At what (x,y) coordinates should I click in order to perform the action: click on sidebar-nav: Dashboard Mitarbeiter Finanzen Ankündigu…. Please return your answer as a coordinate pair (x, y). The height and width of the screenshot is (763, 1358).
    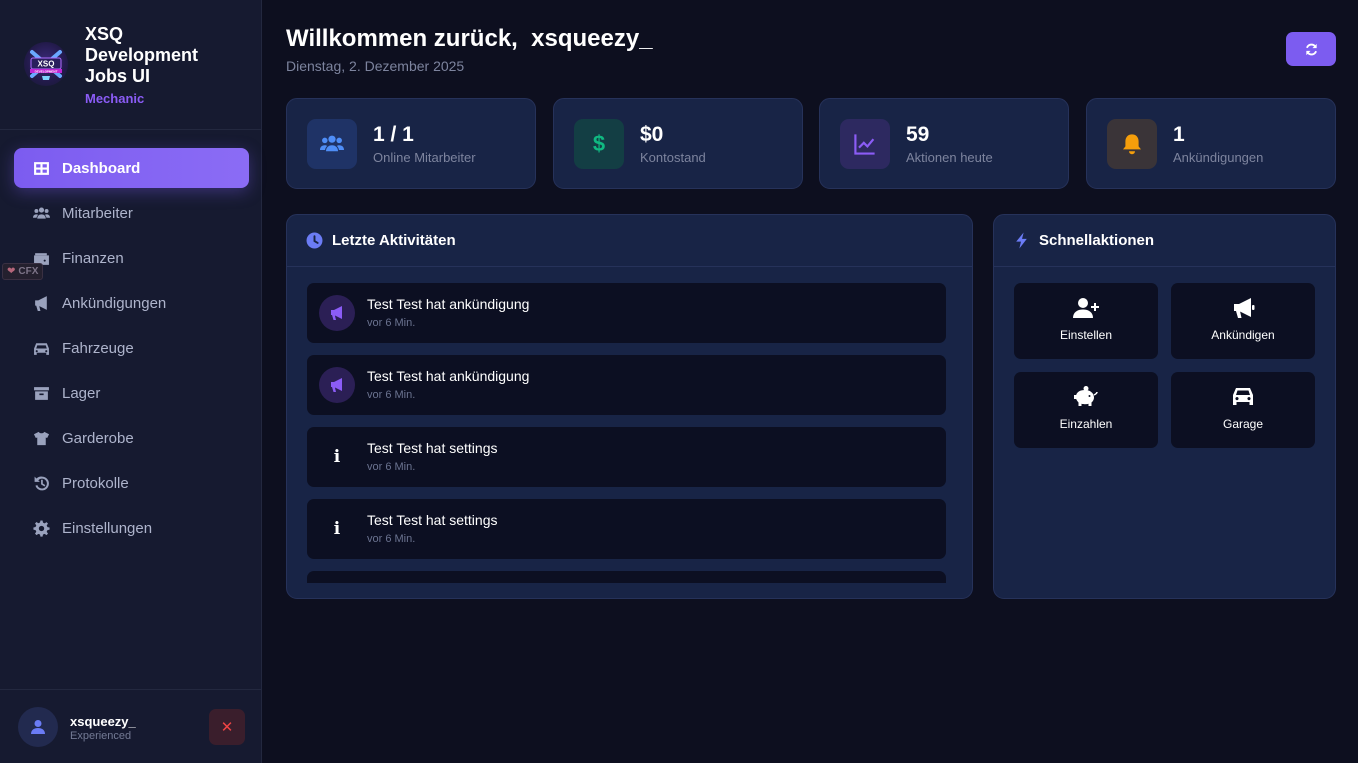
    Looking at the image, I should click on (131, 350).